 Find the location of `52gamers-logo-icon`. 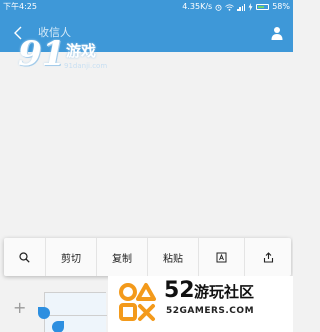

52gamers-logo-icon is located at coordinates (138, 302).